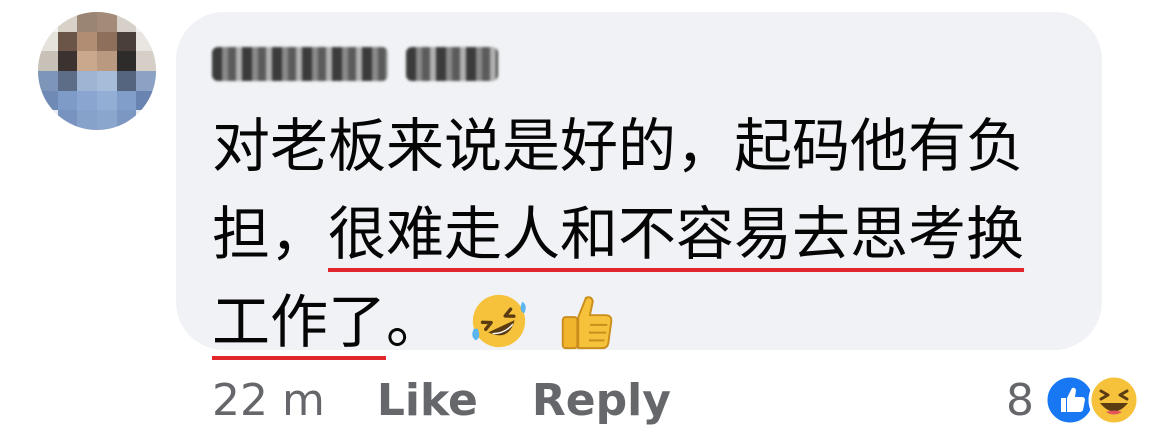 This screenshot has height=439, width=1170. What do you see at coordinates (1073, 400) in the screenshot?
I see `reaction-summary: 8` at bounding box center [1073, 400].